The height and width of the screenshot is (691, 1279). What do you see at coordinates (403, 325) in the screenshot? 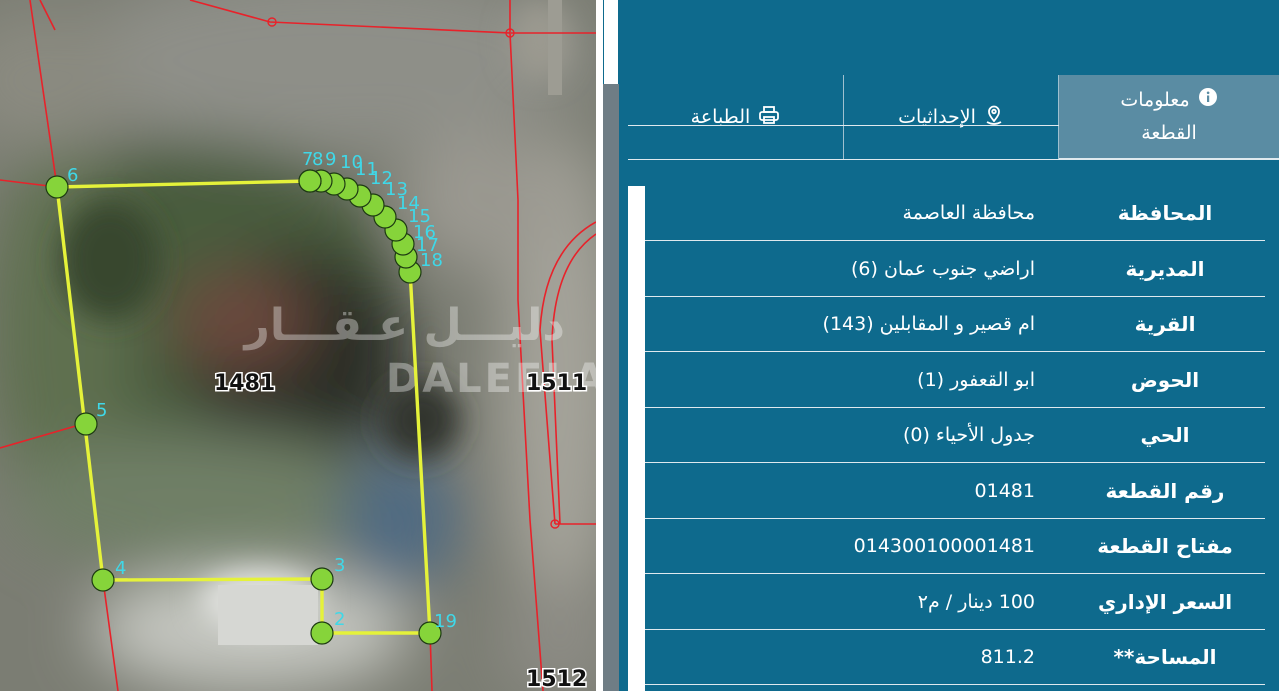
I see `svg-text: دليـــل عـقـــار` at bounding box center [403, 325].